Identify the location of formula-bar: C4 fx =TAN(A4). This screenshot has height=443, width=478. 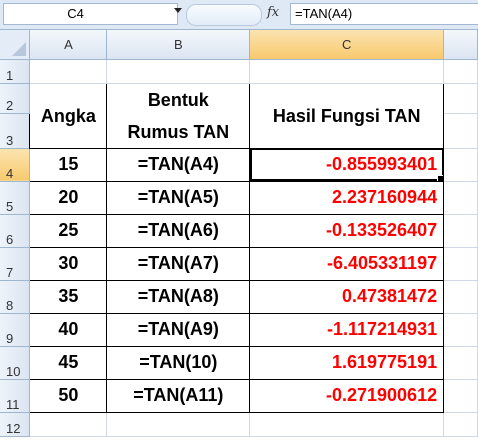
(239, 15).